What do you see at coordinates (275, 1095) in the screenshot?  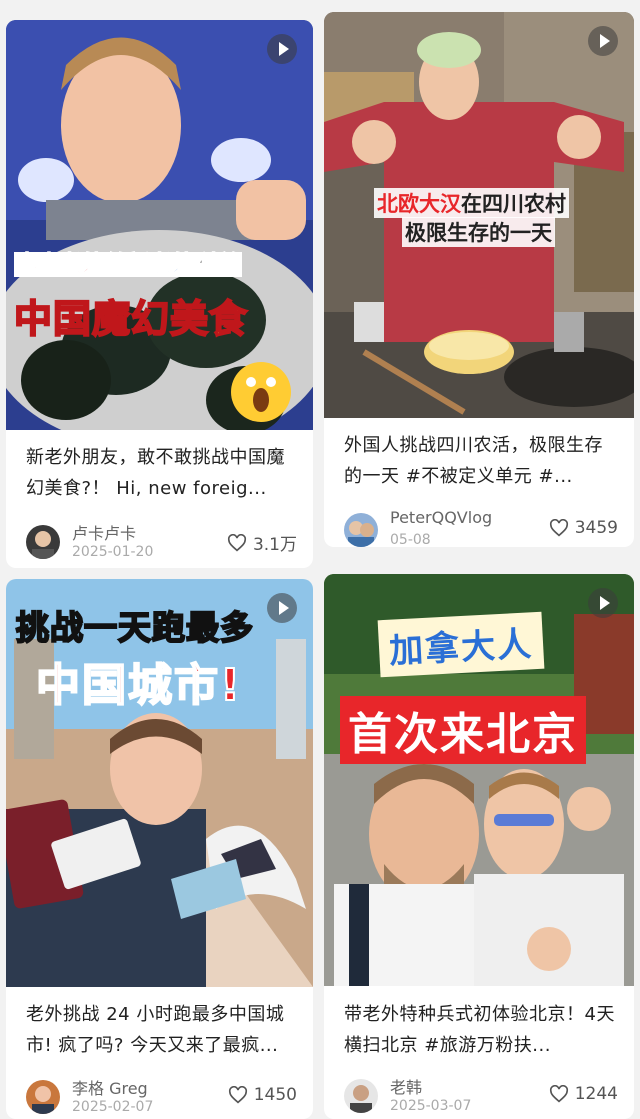 I see `like-count: 1450` at bounding box center [275, 1095].